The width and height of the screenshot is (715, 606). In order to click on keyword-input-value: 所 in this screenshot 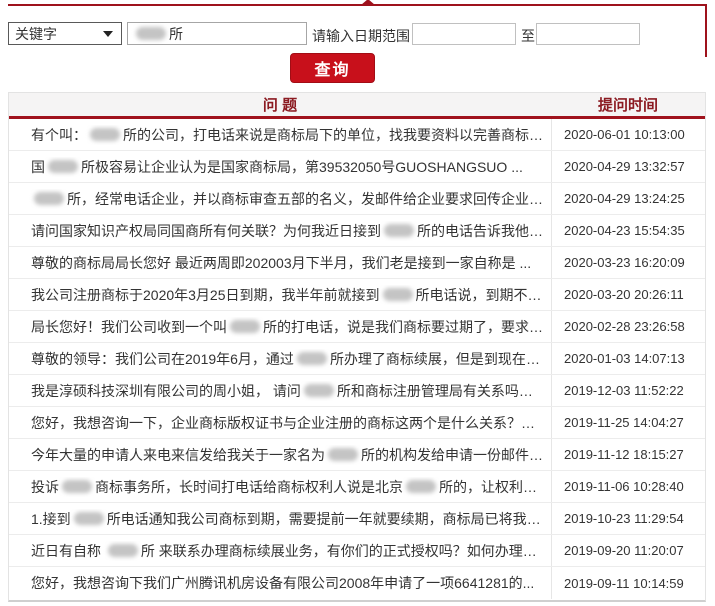, I will do `click(176, 33)`.